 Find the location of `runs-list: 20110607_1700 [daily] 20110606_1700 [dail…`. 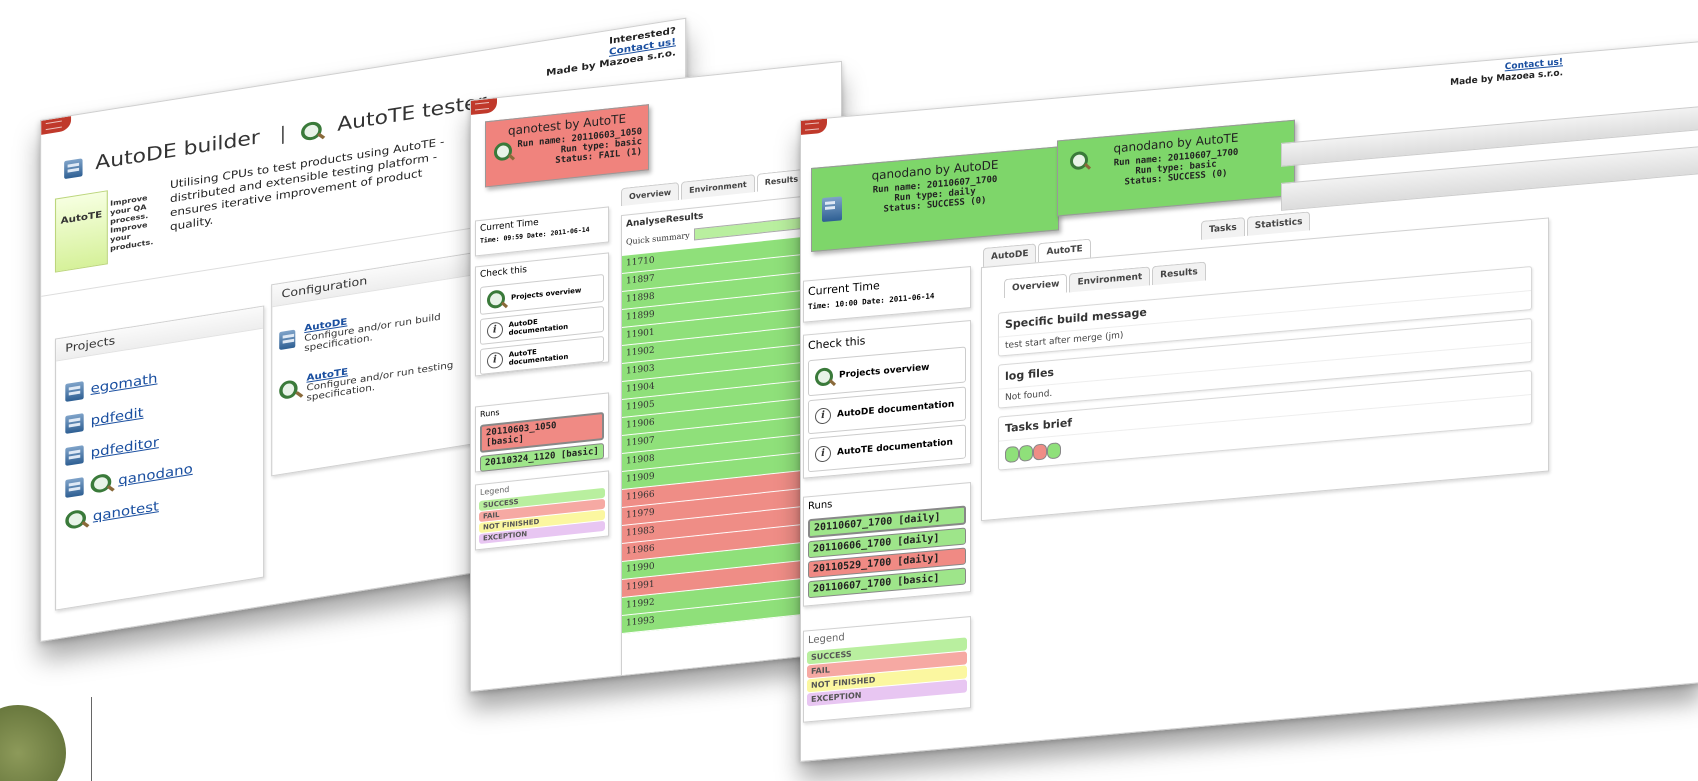

runs-list: 20110607_1700 [daily] 20110606_1700 [dail… is located at coordinates (887, 552).